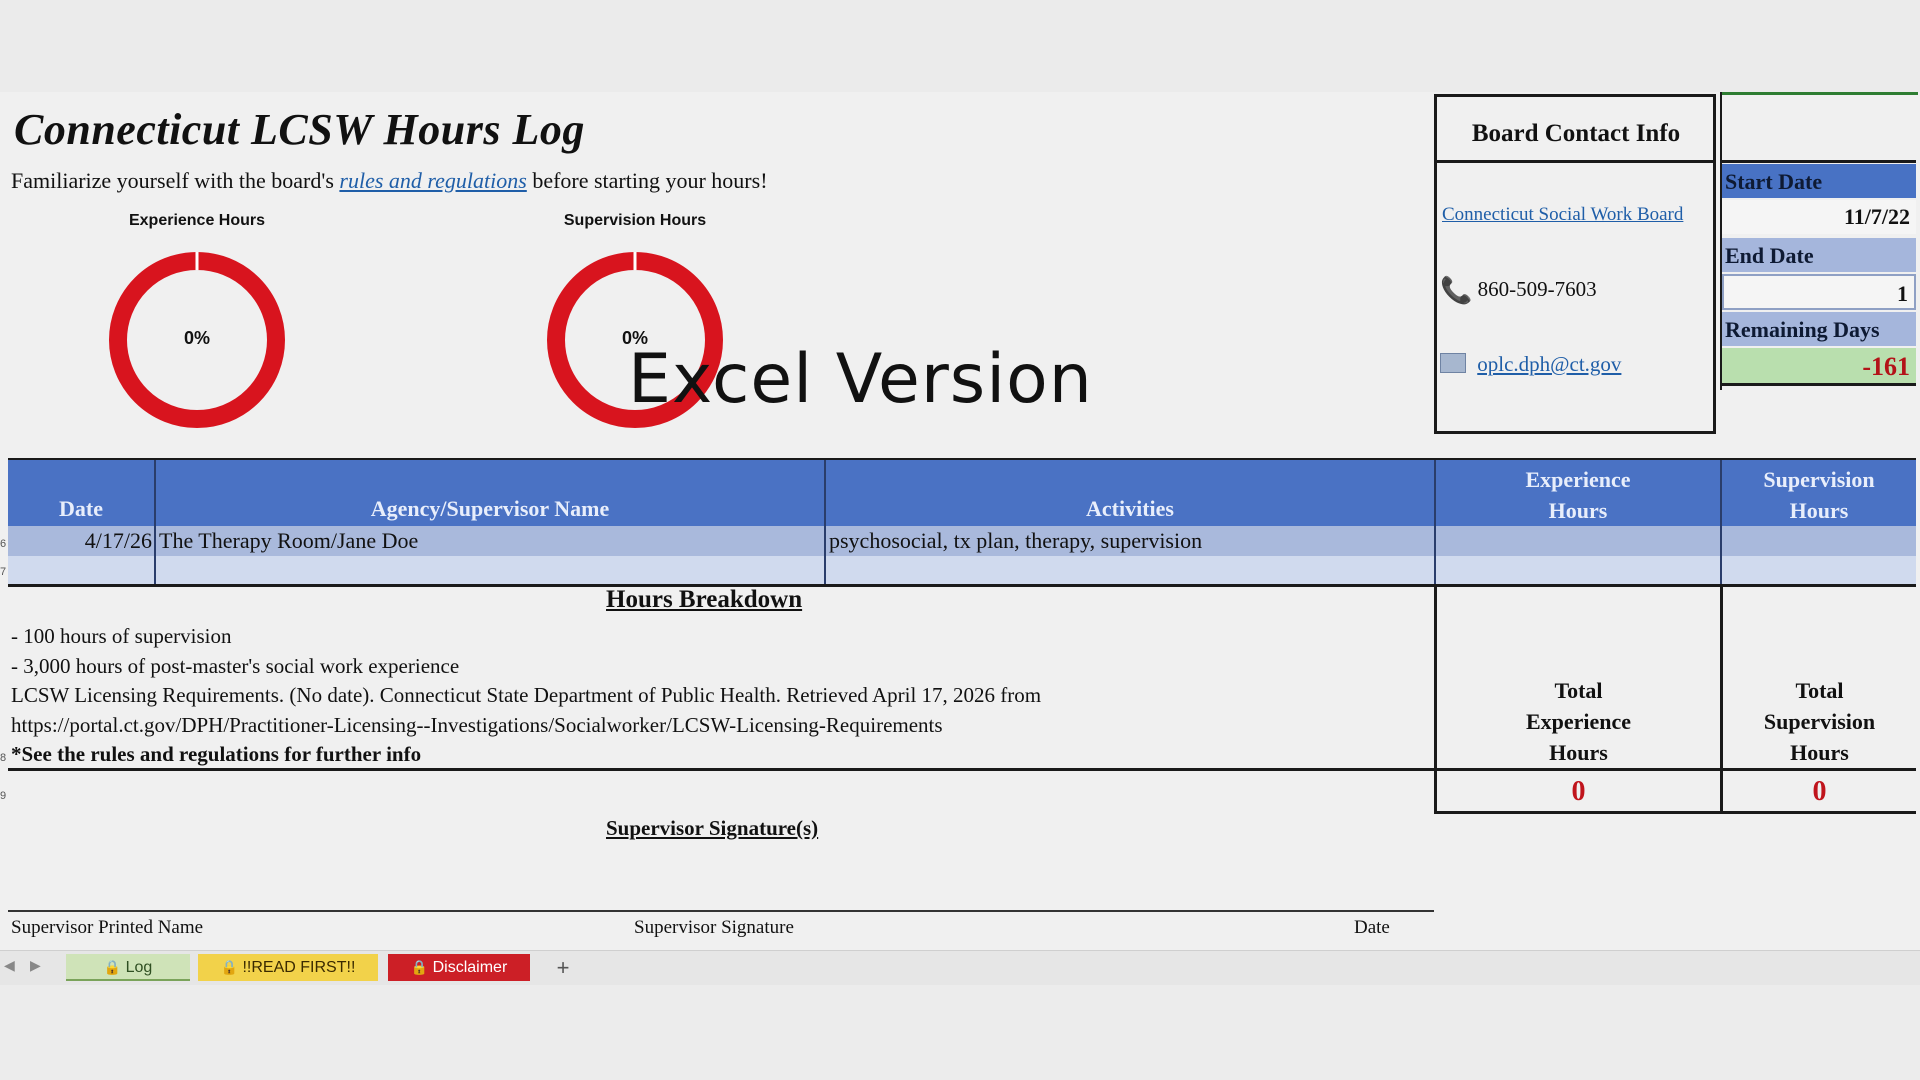 The height and width of the screenshot is (1080, 1920). Describe the element at coordinates (9, 966) in the screenshot. I see `scroll-left-icon: ◀` at that location.